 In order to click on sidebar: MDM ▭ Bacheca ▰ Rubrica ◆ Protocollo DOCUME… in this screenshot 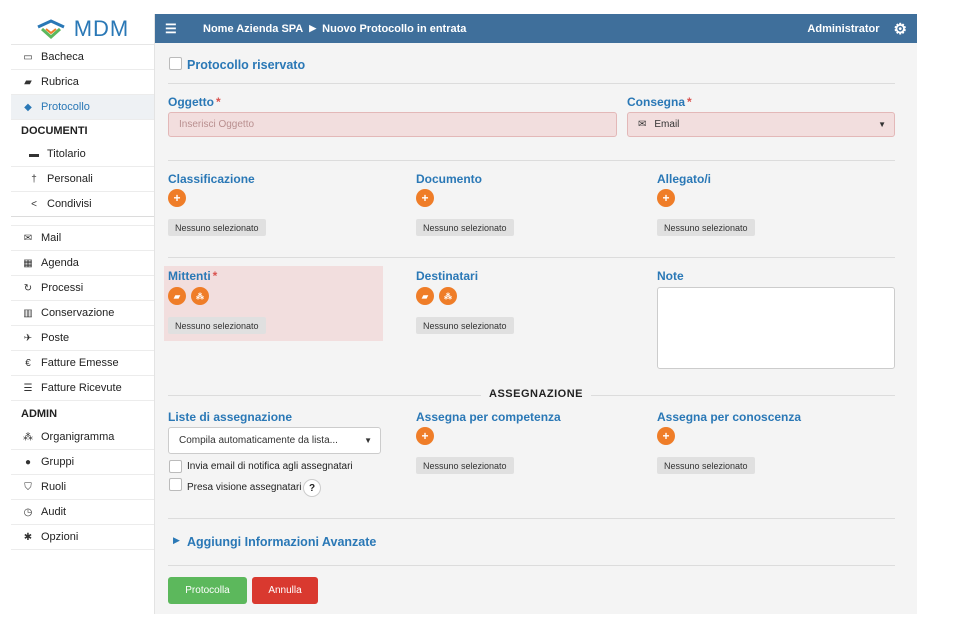, I will do `click(83, 314)`.